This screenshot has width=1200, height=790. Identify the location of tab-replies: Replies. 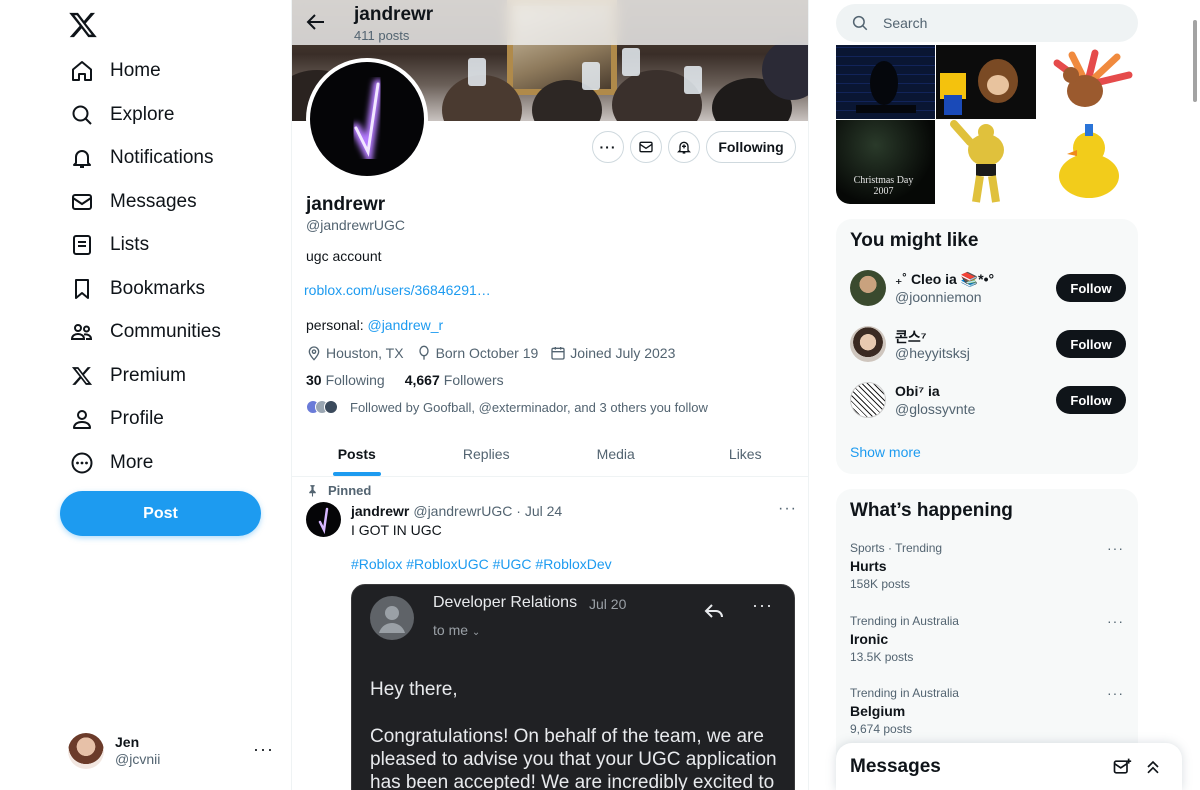
(487, 453).